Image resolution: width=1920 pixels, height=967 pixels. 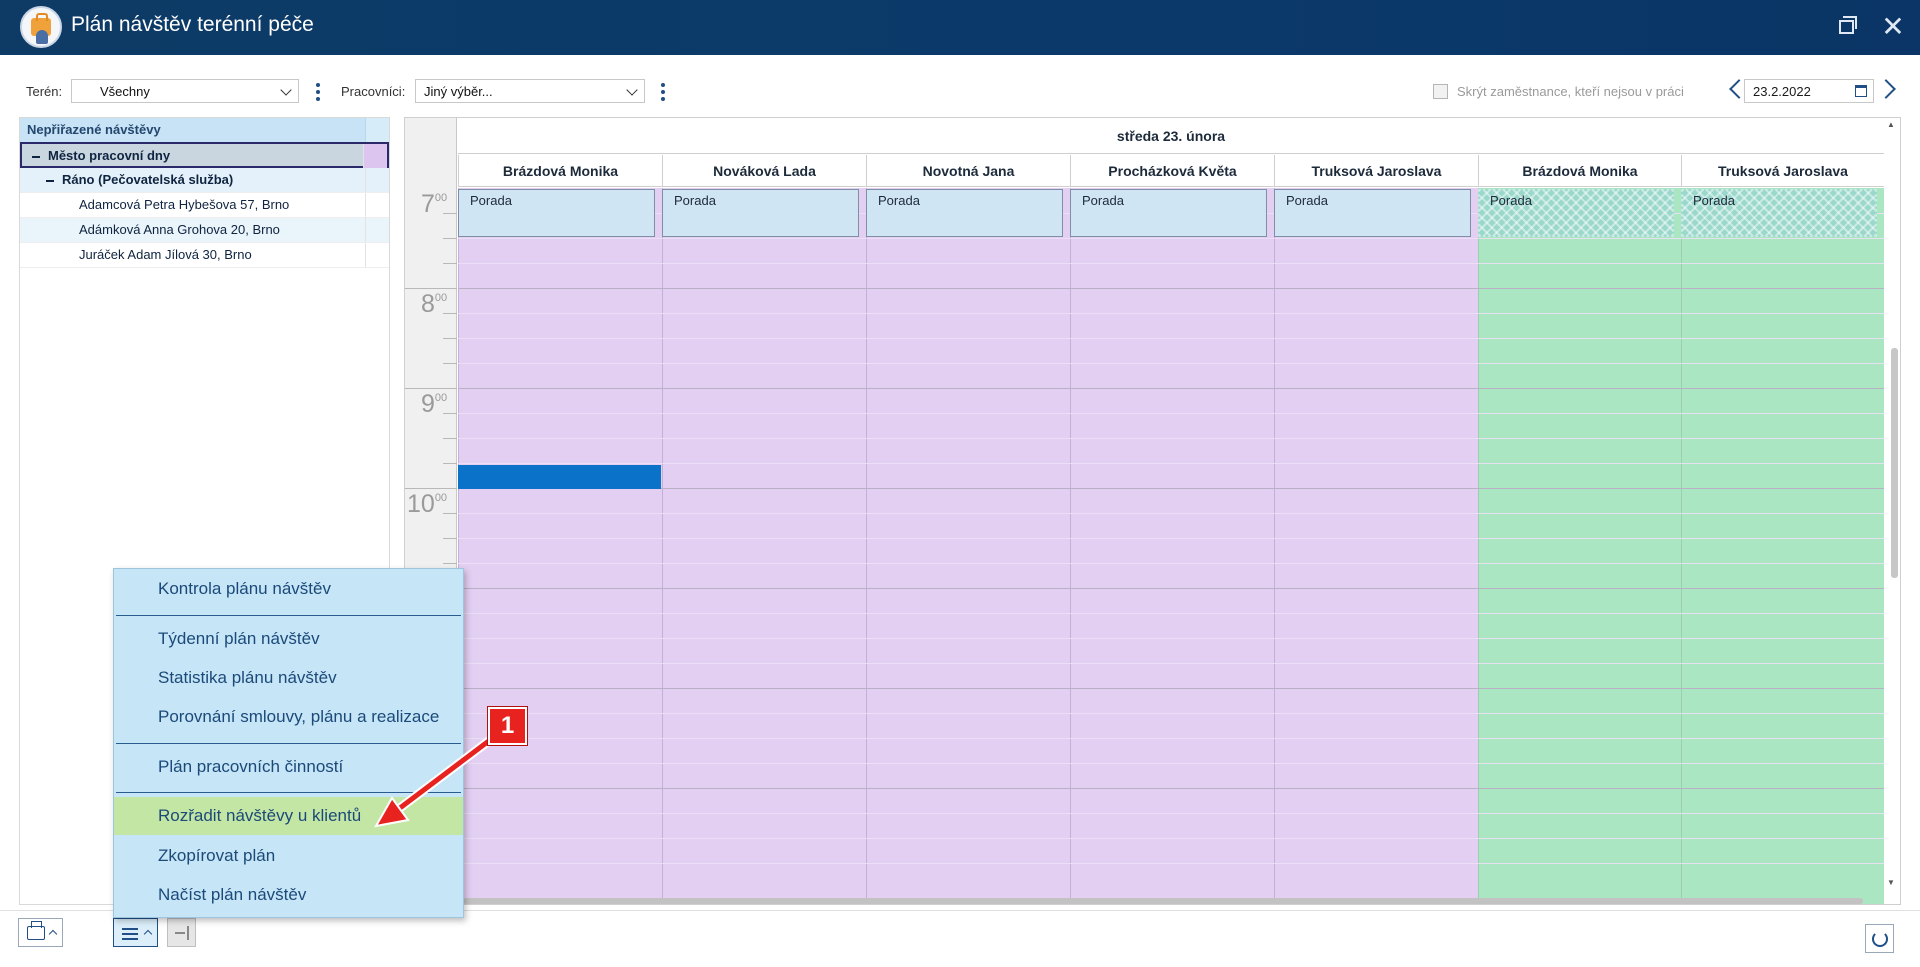 What do you see at coordinates (1163, 901) in the screenshot?
I see `horizontal-scrollbar` at bounding box center [1163, 901].